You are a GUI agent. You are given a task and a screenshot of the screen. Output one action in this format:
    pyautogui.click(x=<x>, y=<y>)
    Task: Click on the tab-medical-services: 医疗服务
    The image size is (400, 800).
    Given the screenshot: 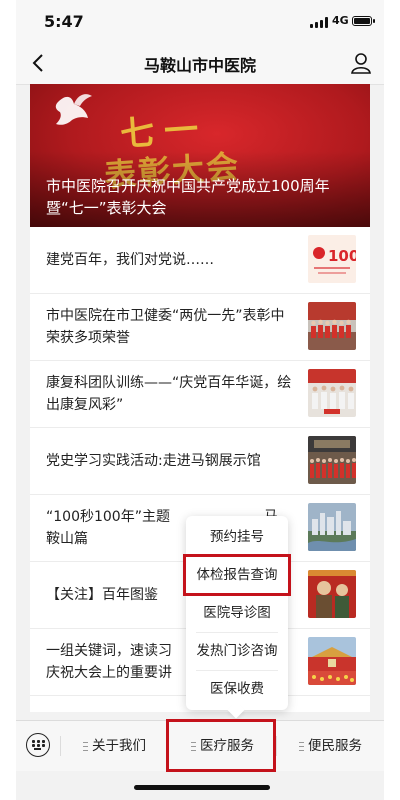 What is the action you would take?
    pyautogui.click(x=222, y=746)
    